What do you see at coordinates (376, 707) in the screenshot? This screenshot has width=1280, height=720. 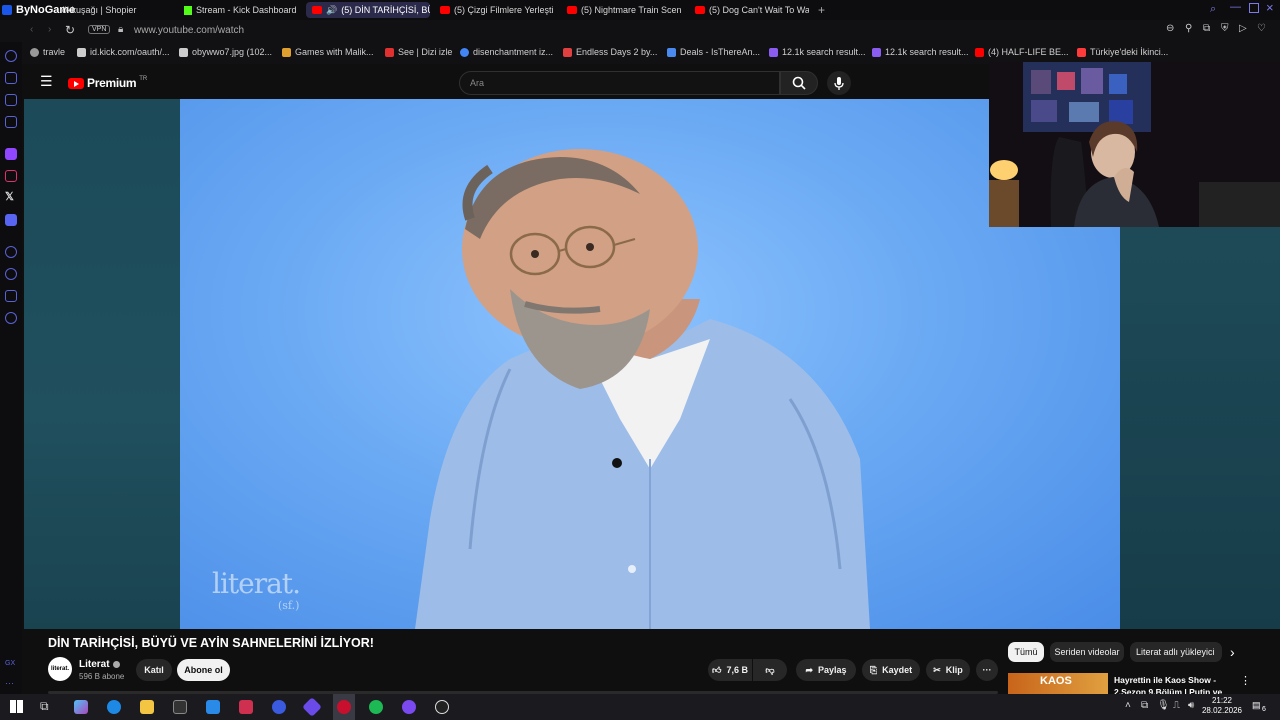 I see `spotify-icon` at bounding box center [376, 707].